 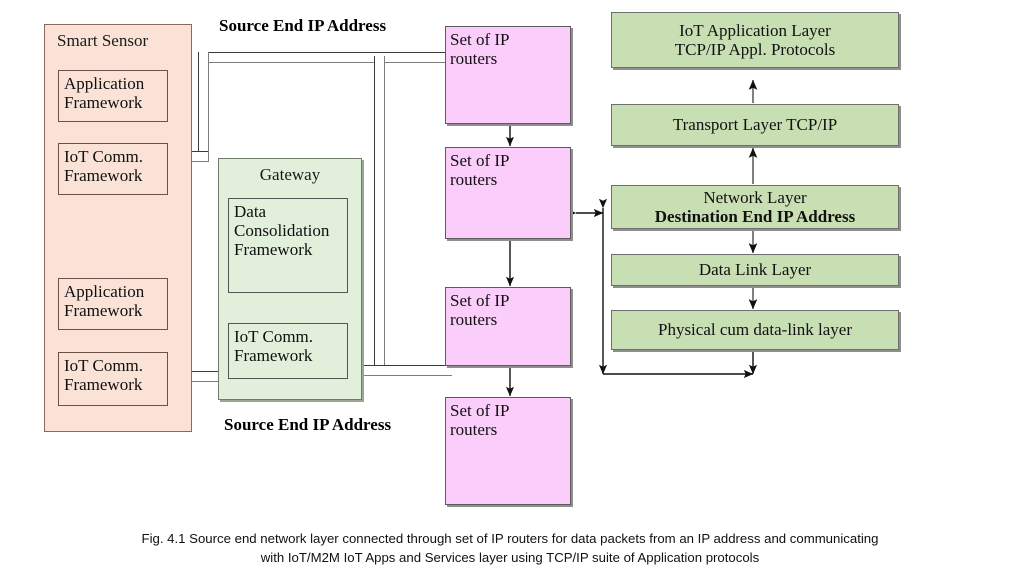 I want to click on gw-iot-line2: Framework, so click(x=273, y=356).